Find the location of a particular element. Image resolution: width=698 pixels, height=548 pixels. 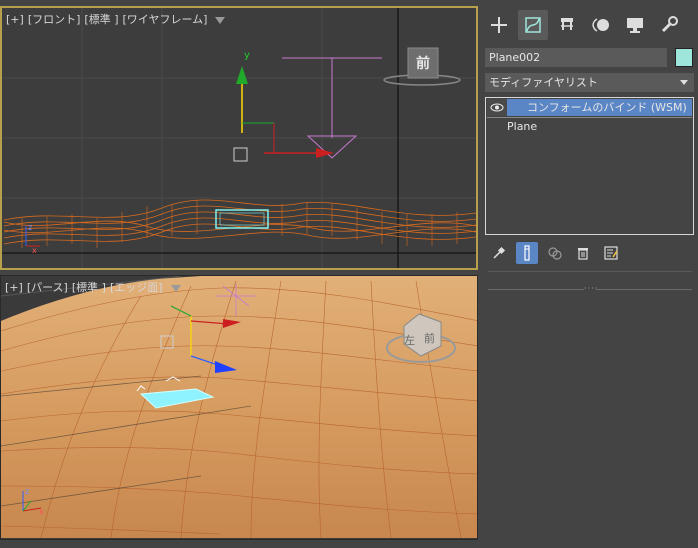

configure-modifier-sets-button is located at coordinates (611, 253).